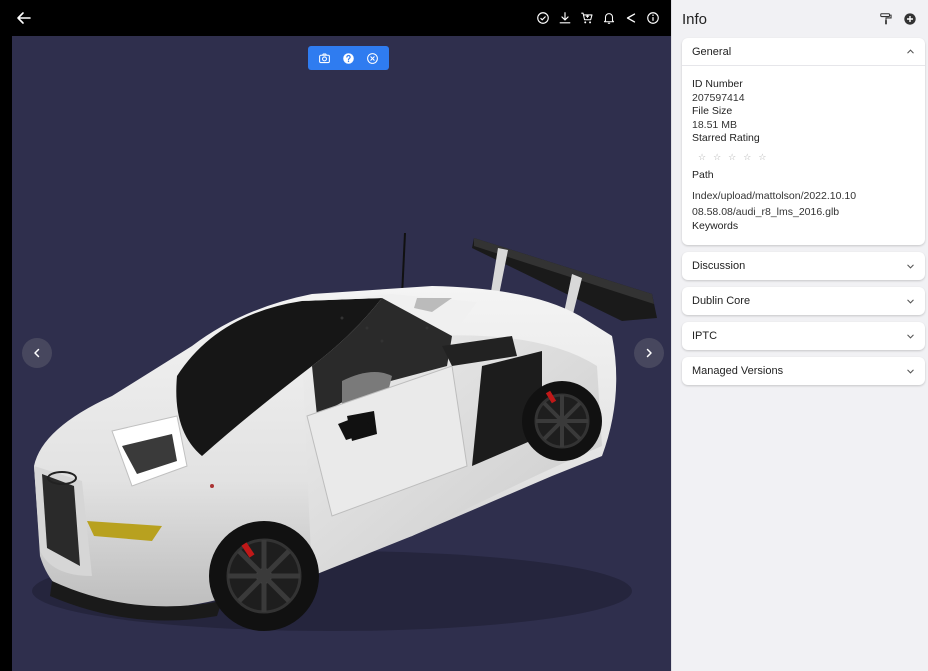 The width and height of the screenshot is (928, 671). Describe the element at coordinates (598, 18) in the screenshot. I see `viewer-toolbar` at that location.